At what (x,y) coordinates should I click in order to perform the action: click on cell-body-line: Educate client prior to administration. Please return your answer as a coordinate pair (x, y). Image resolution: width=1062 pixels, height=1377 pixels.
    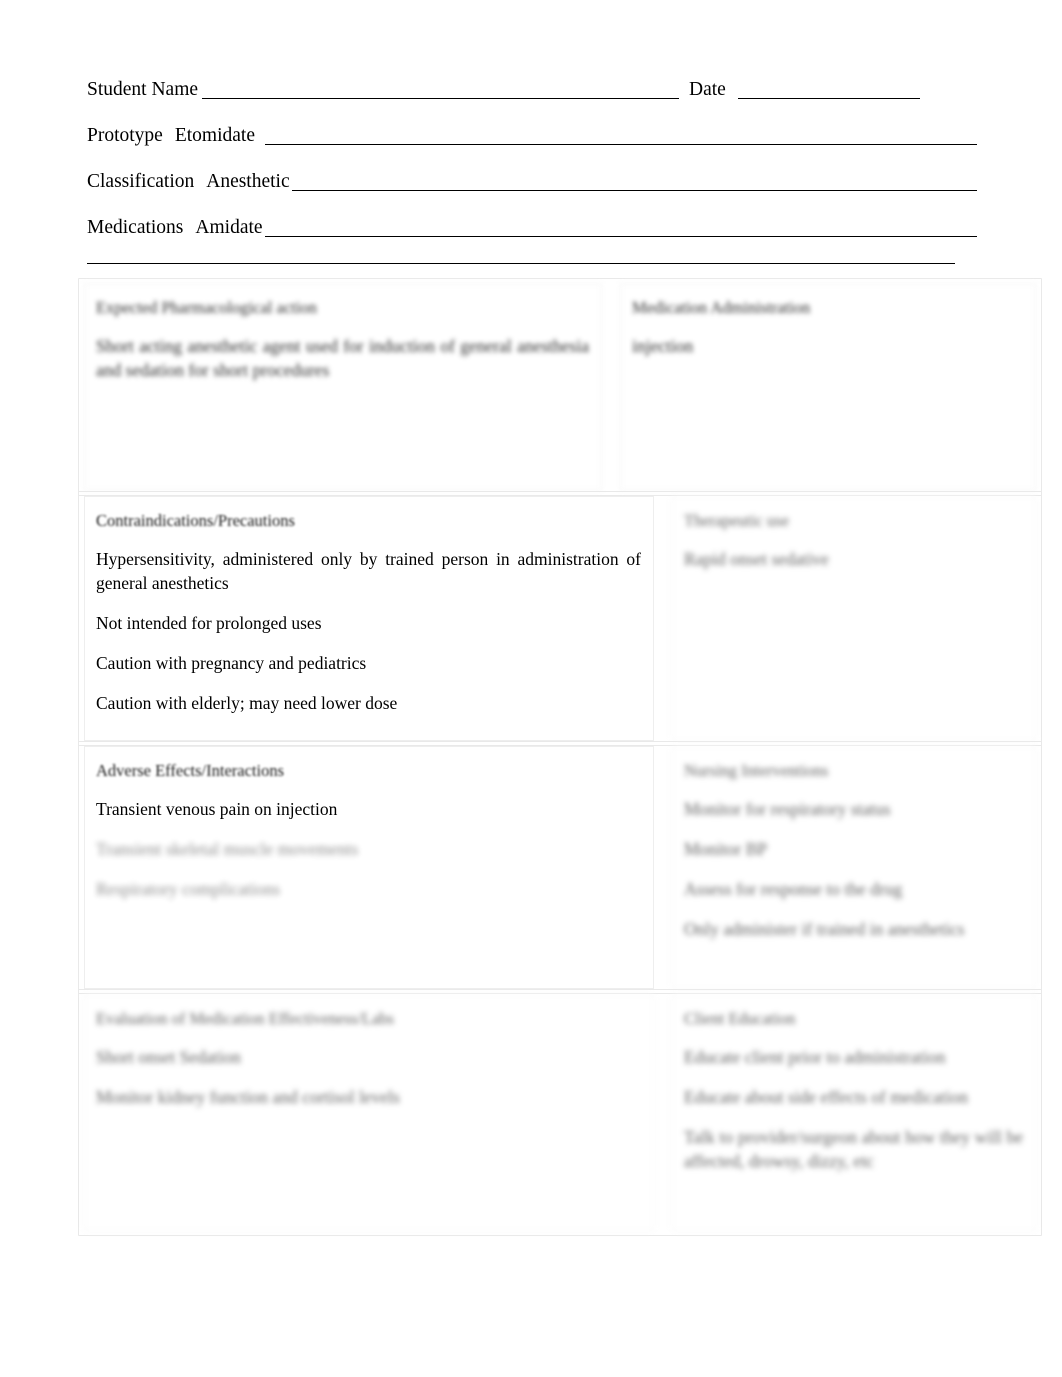
    Looking at the image, I should click on (815, 1057).